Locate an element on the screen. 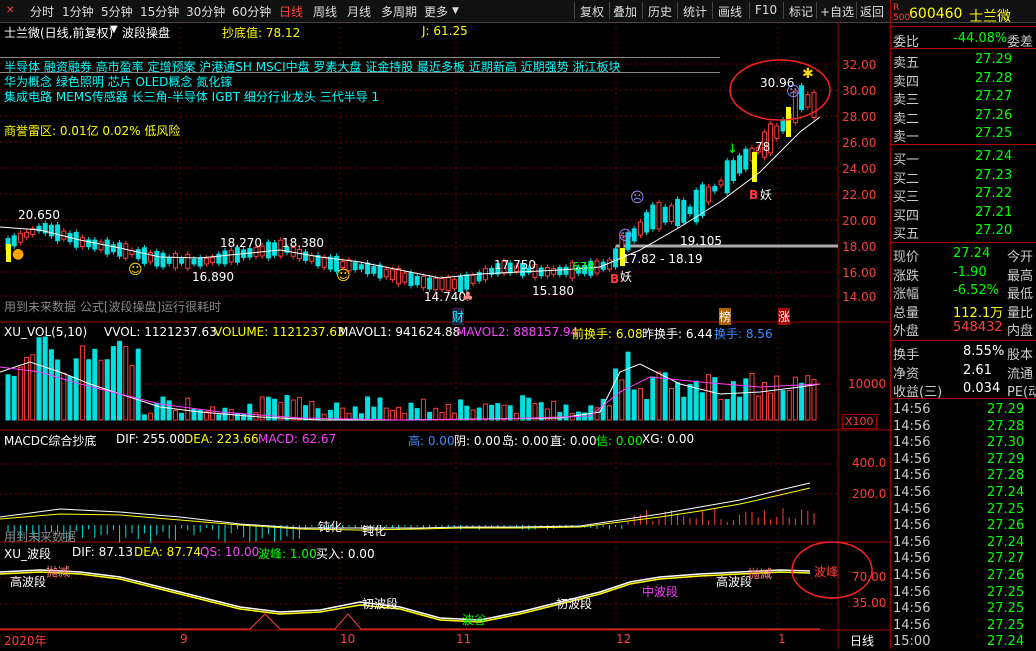 Image resolution: width=1036 pixels, height=651 pixels. stat-label-2: 股本 is located at coordinates (1020, 355).